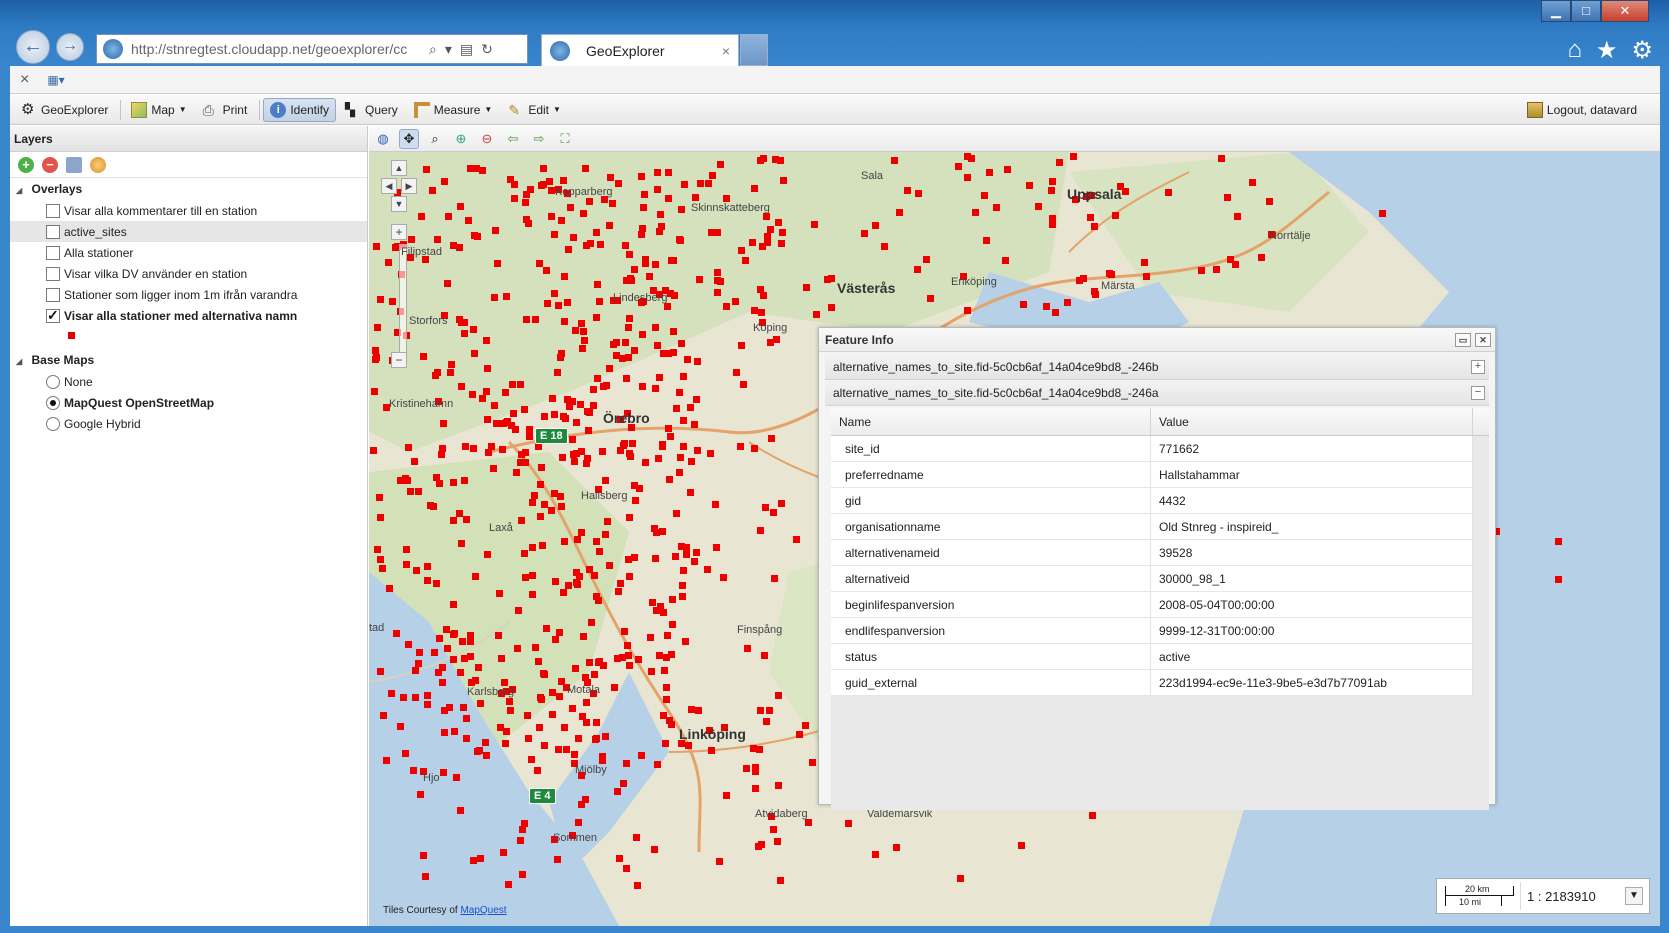  I want to click on zoom-to-extent-globe-icon: ◍, so click(383, 139).